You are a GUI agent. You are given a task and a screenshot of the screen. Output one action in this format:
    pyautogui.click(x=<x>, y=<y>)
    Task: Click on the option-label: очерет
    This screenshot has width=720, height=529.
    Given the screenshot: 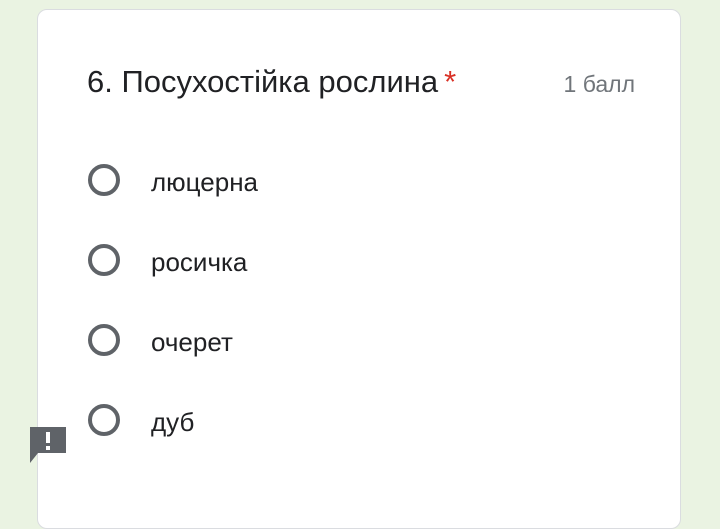 What is the action you would take?
    pyautogui.click(x=192, y=342)
    